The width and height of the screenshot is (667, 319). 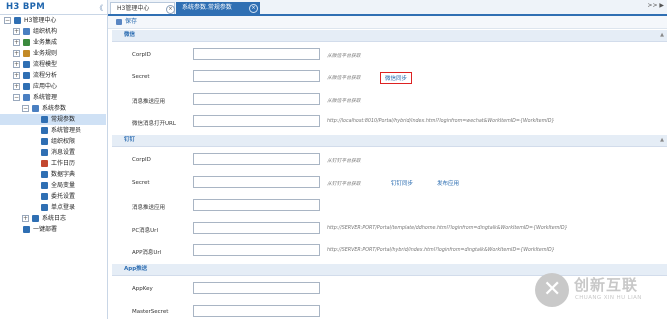 I want to click on wechat-sync-button: 微信同步, so click(x=396, y=78).